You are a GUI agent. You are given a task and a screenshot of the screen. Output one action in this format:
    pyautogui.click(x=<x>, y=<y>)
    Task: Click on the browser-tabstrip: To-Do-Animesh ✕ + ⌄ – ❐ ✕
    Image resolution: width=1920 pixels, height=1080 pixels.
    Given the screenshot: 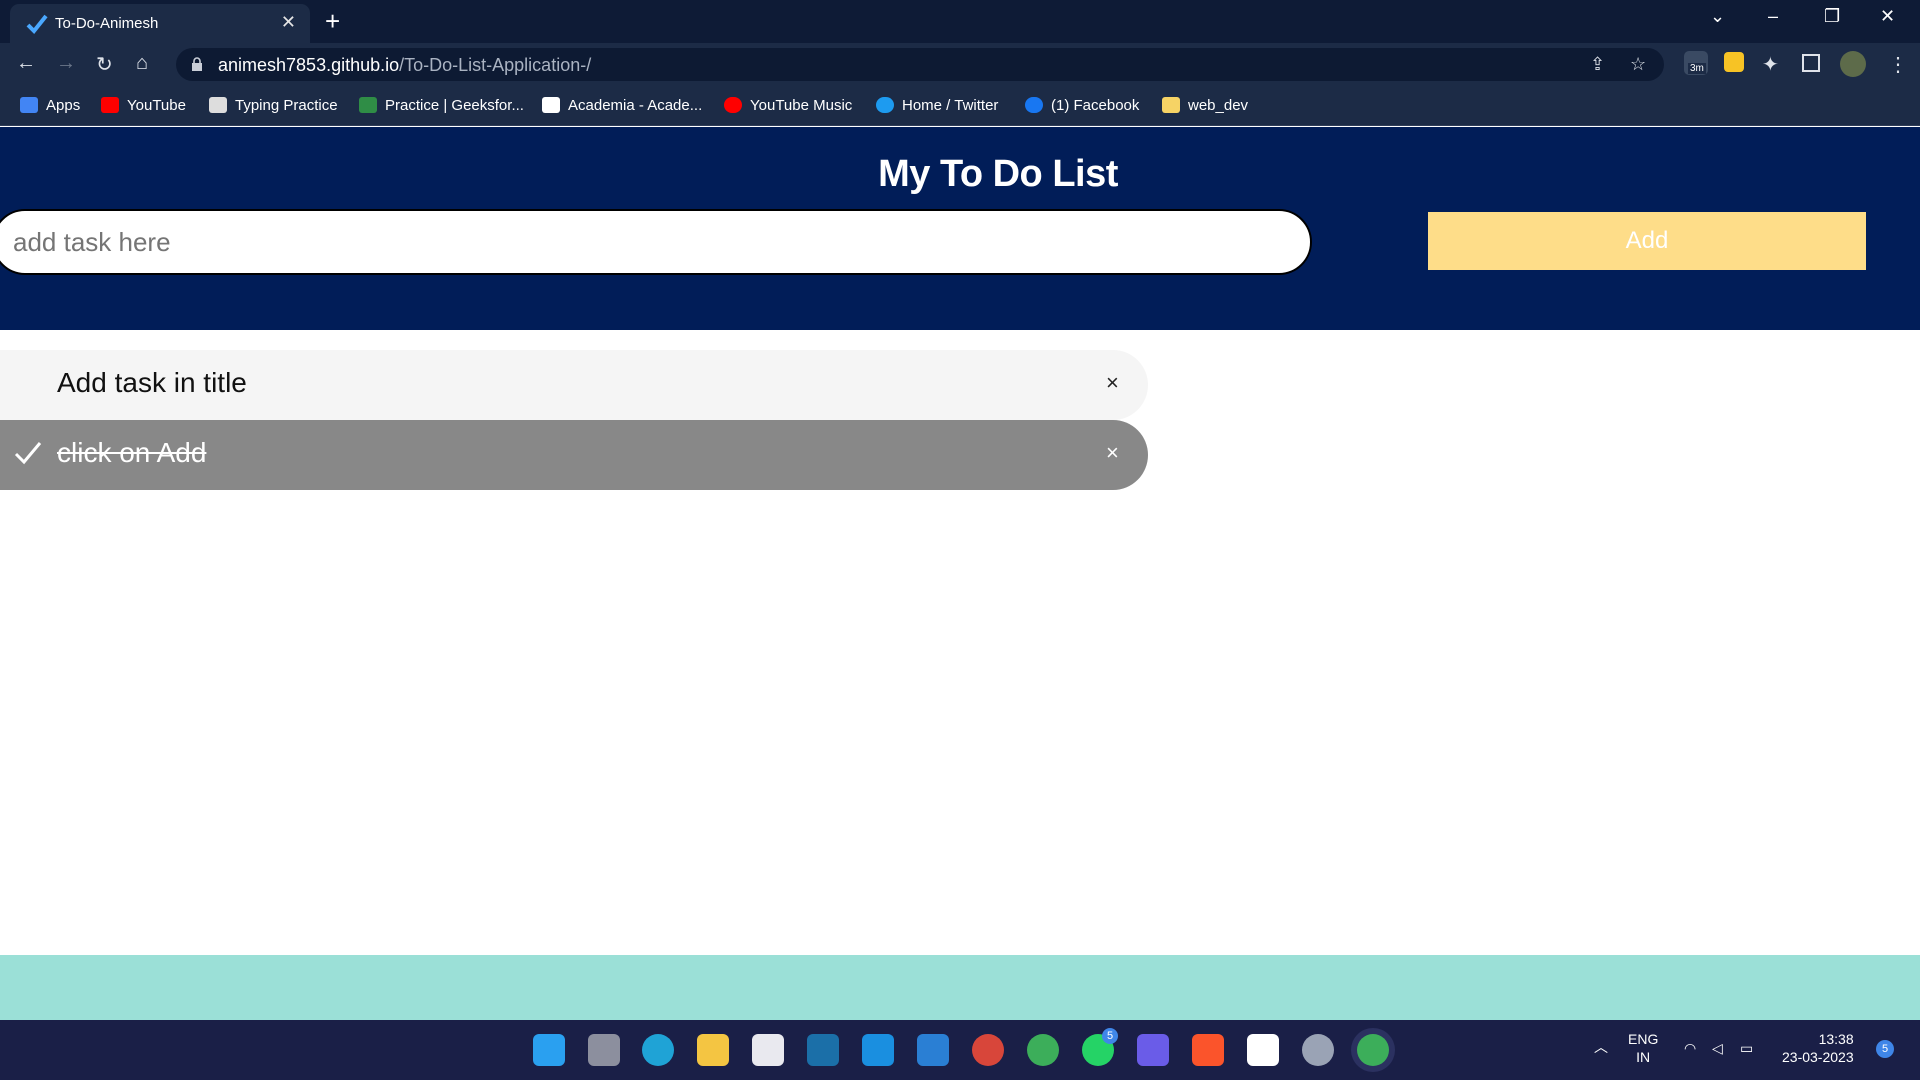 What is the action you would take?
    pyautogui.click(x=960, y=21)
    